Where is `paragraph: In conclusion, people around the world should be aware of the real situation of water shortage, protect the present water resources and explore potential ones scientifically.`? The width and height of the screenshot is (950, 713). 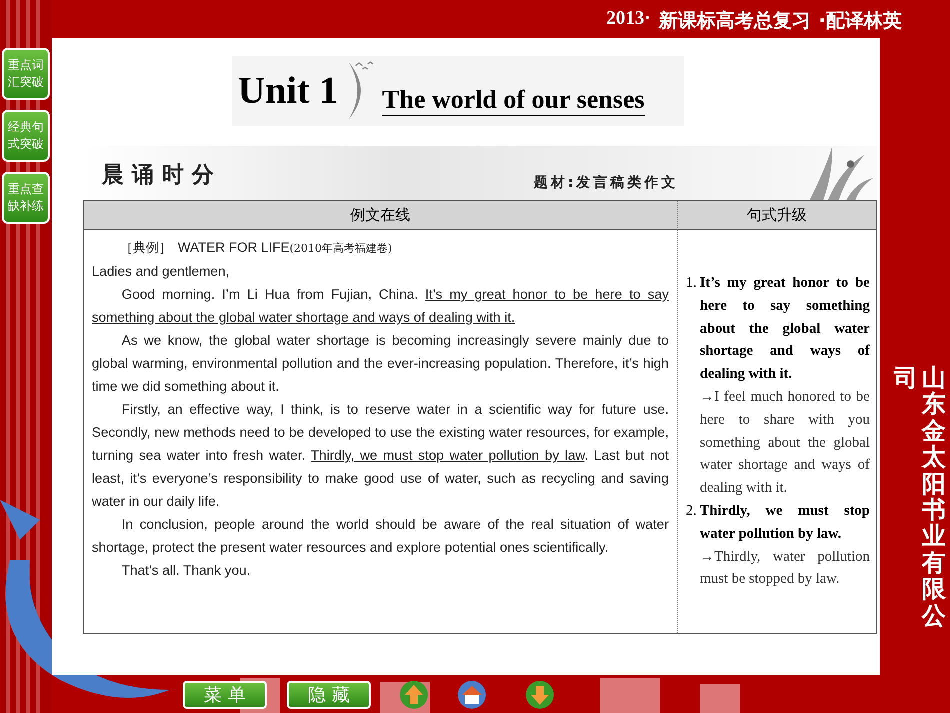
paragraph: In conclusion, people around the world should be aware of the real situation of water shortage, protect the present water resources and explore potential ones scientifically. is located at coordinates (380, 536).